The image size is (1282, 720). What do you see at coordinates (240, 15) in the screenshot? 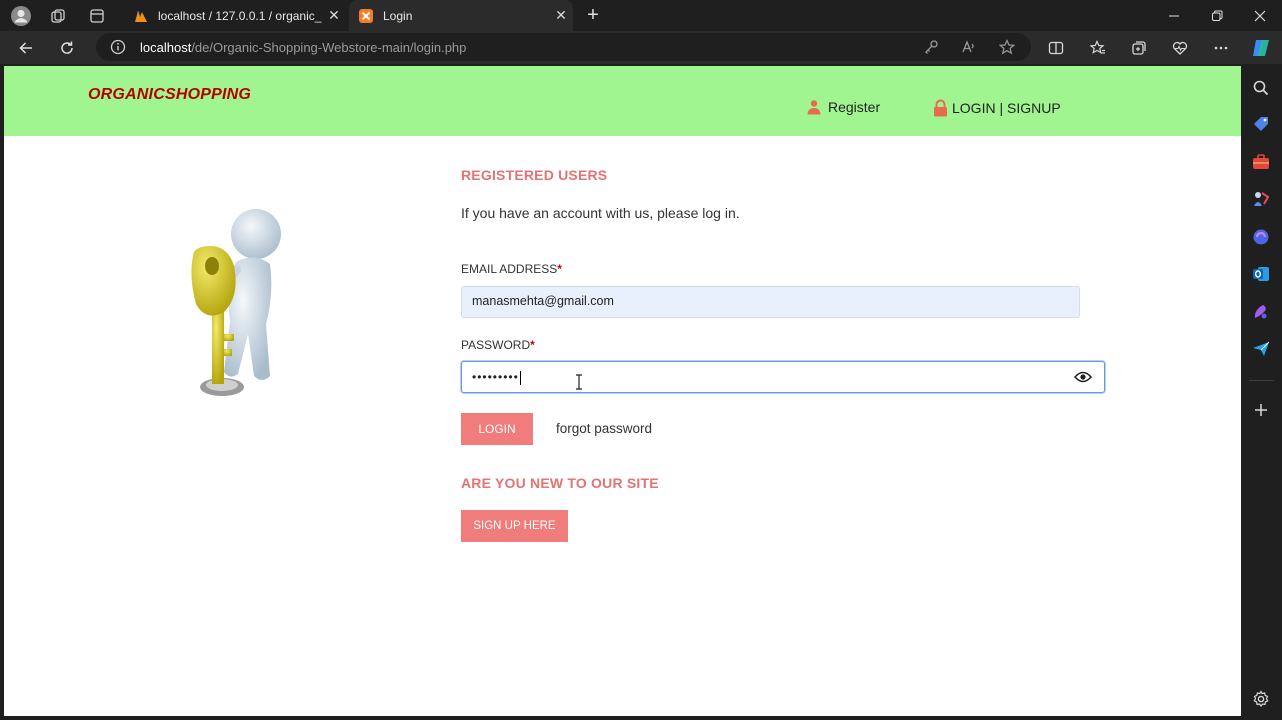
I see `tab-title: localhost / 127.0.0.1 / organic_sh` at bounding box center [240, 15].